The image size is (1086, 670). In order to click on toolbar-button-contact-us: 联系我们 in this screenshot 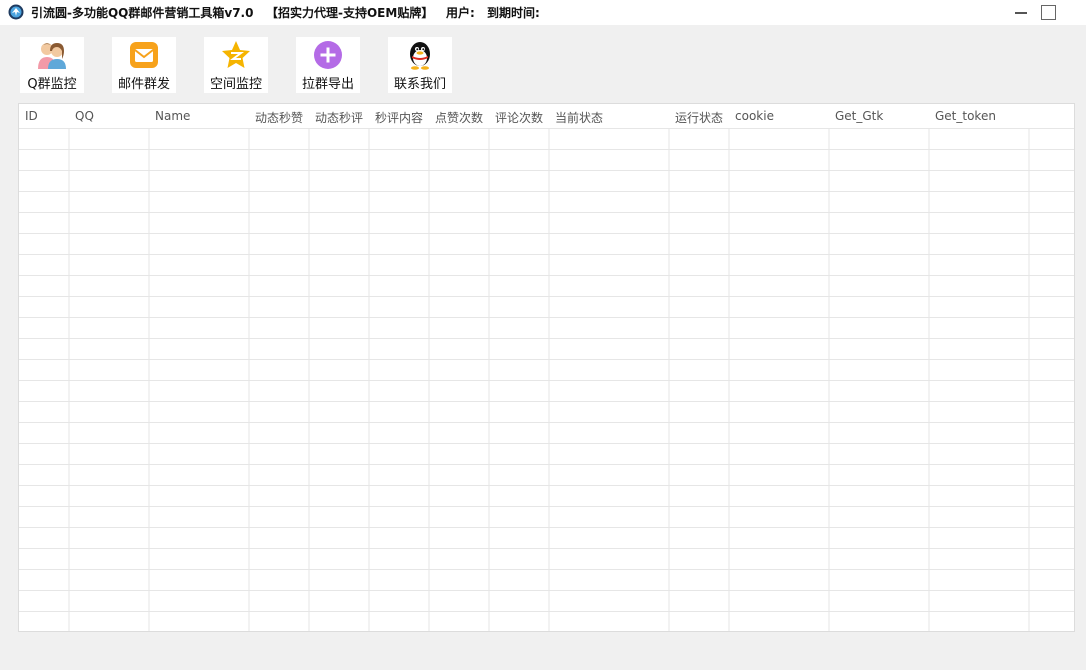, I will do `click(420, 65)`.